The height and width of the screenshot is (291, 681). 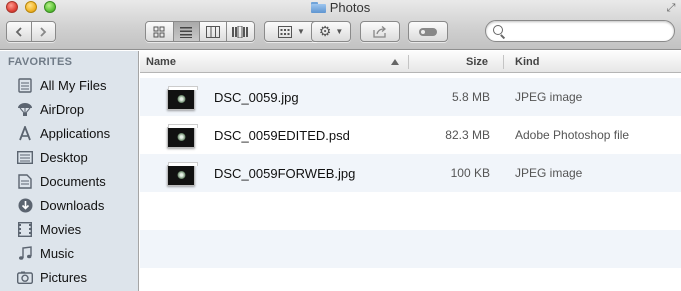 I want to click on sidebar-item-movies: Movies, so click(x=69, y=229).